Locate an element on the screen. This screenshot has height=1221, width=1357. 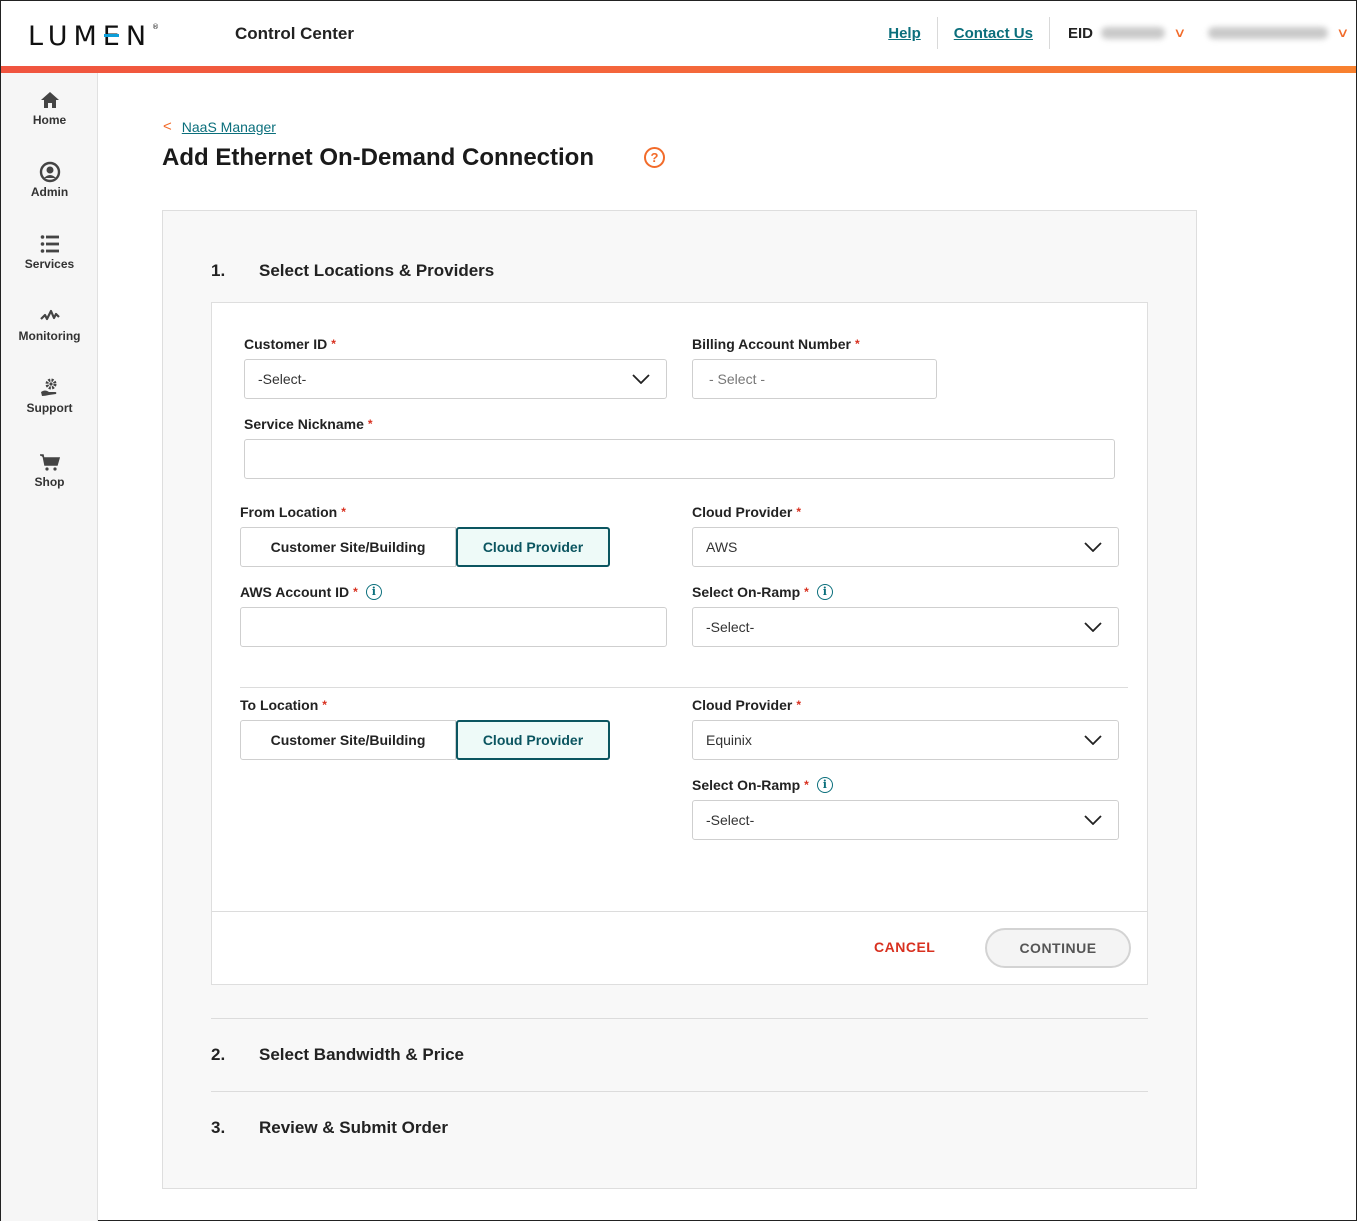
user-menu: ∨ is located at coordinates (1274, 33).